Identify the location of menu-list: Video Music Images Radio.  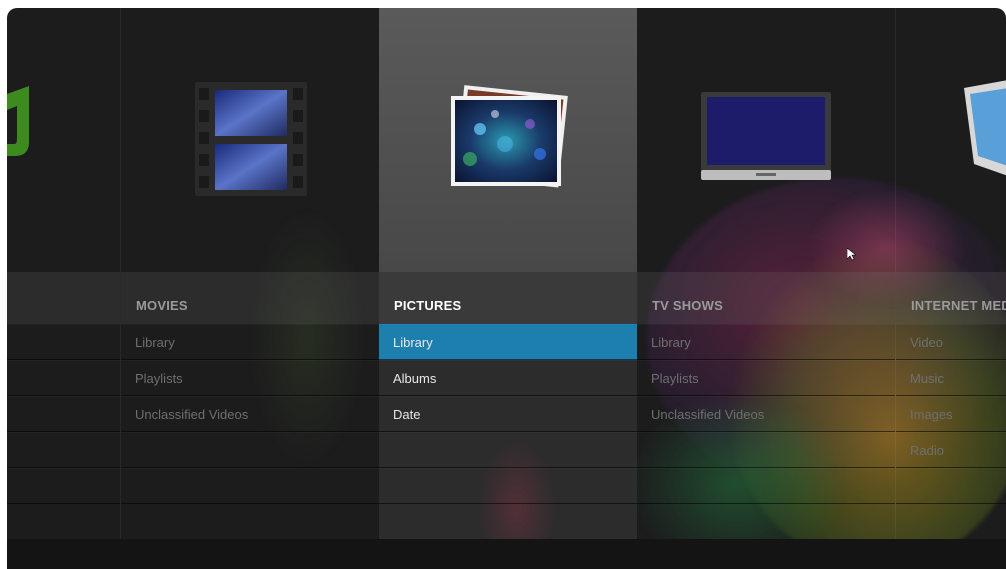
(951, 414).